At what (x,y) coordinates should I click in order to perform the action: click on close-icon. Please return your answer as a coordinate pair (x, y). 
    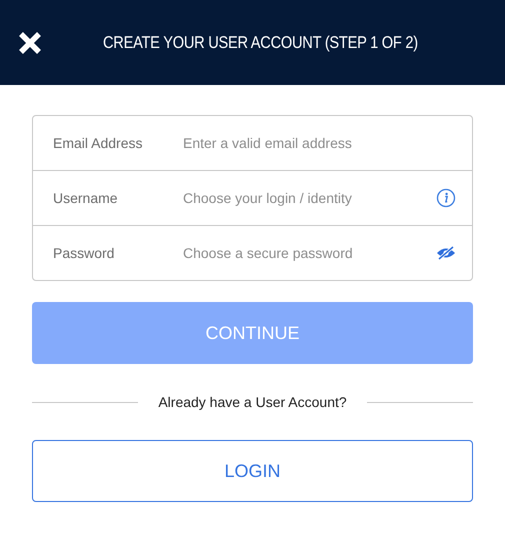
    Looking at the image, I should click on (30, 42).